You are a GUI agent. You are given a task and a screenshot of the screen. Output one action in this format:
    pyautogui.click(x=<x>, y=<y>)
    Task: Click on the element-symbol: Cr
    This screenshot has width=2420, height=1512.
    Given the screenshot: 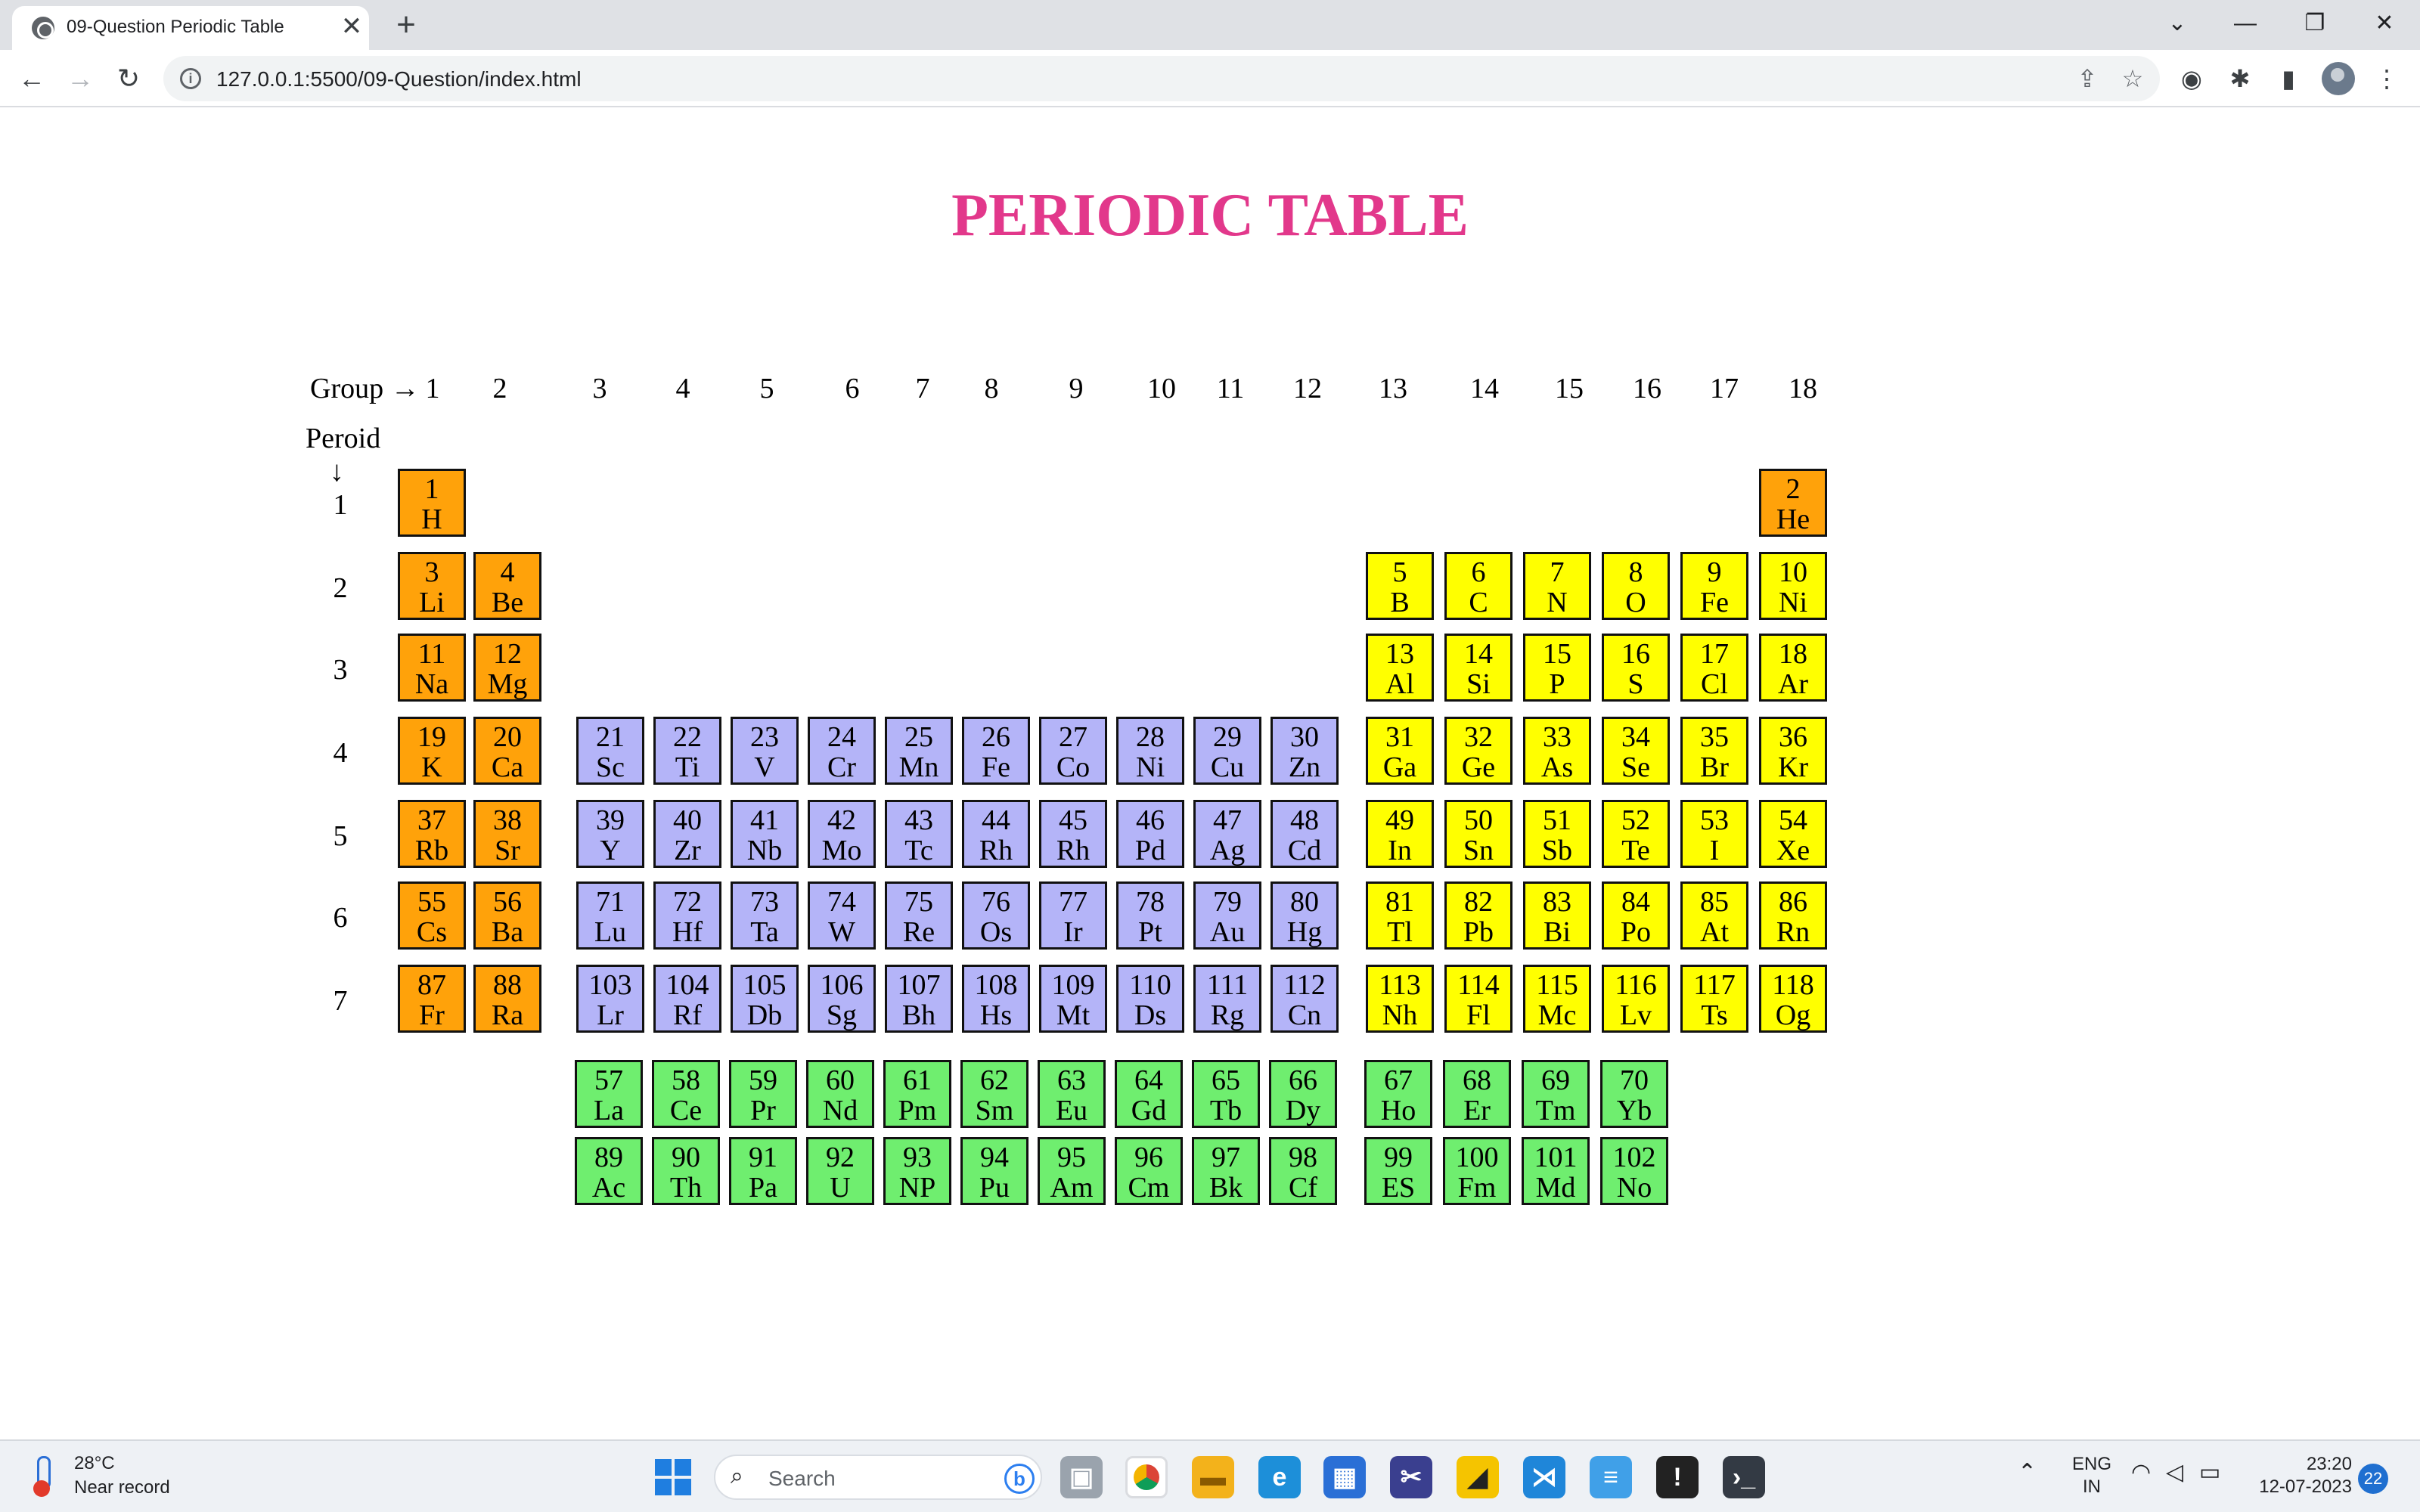 What is the action you would take?
    pyautogui.click(x=841, y=767)
    